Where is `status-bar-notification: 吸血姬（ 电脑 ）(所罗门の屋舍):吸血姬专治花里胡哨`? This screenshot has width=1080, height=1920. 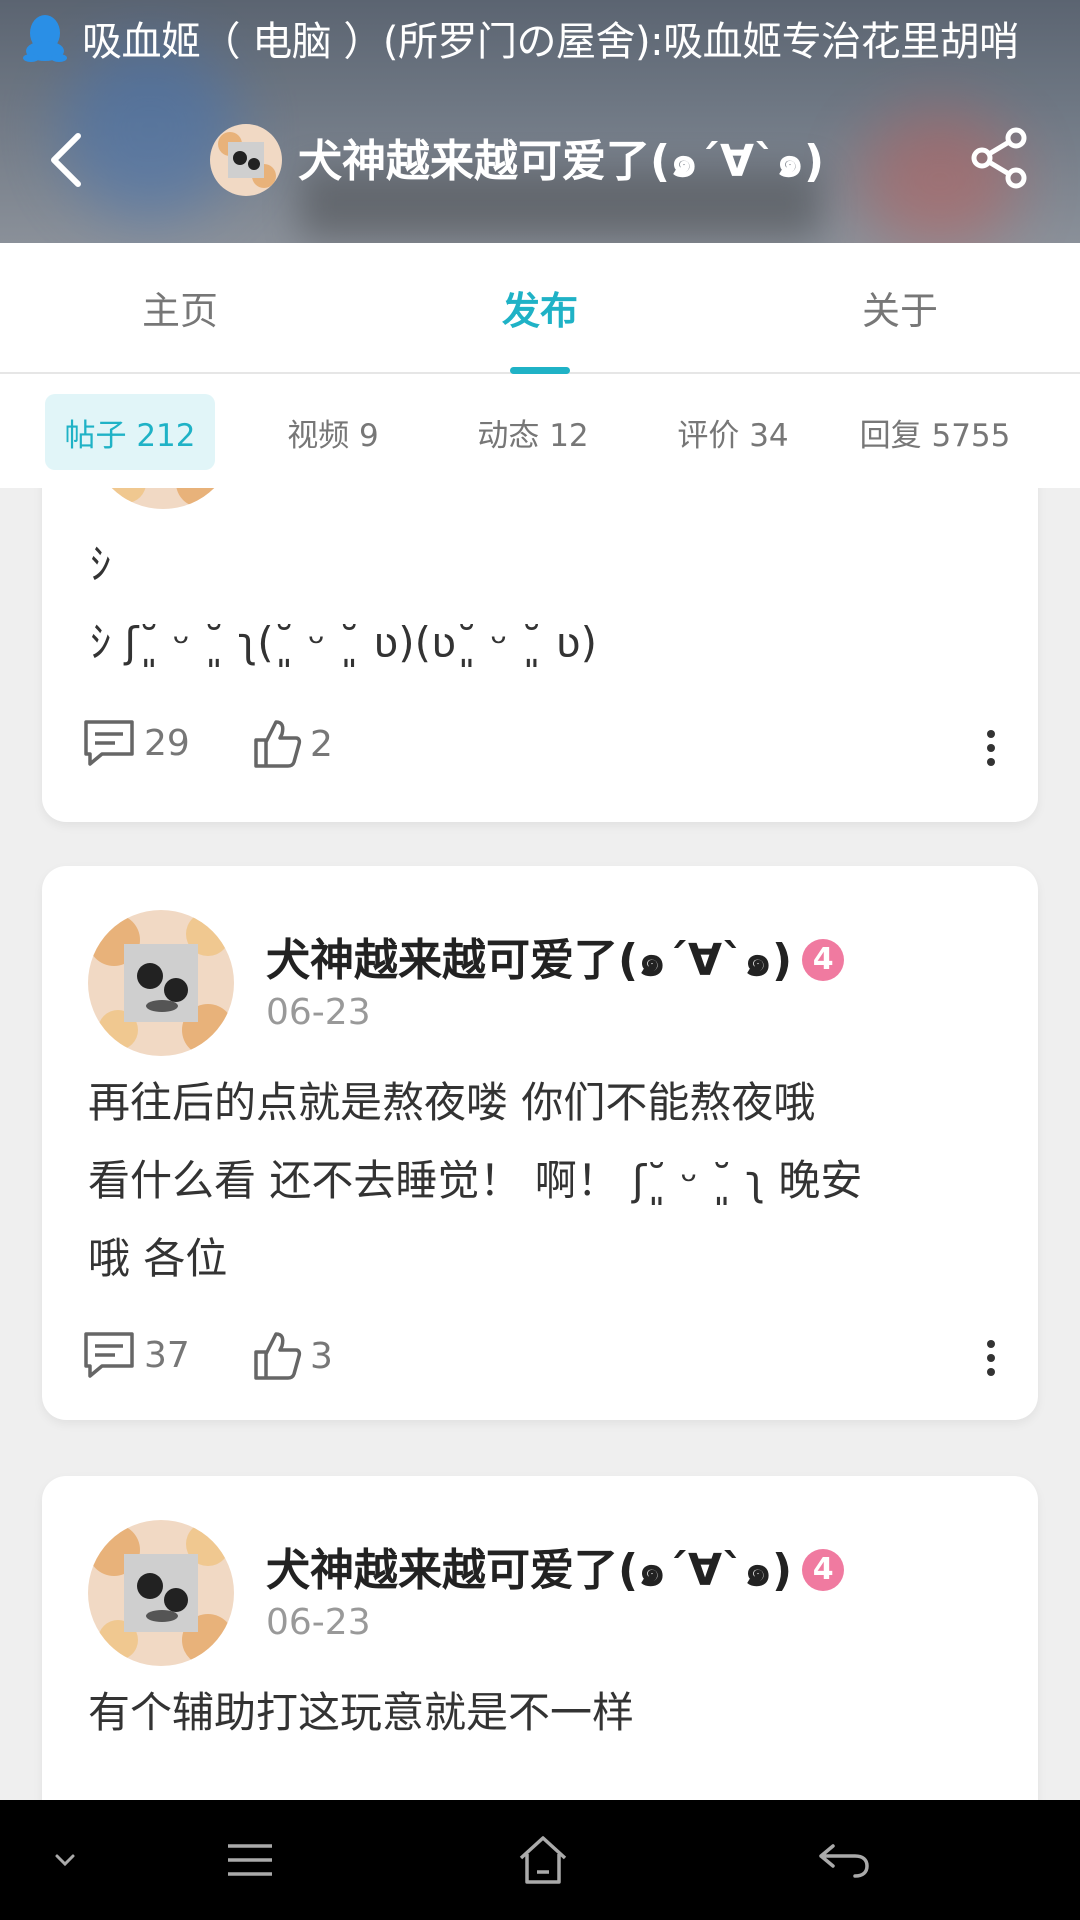 status-bar-notification: 吸血姬（ 电脑 ）(所罗门の屋舍):吸血姬专治花里胡哨 is located at coordinates (520, 38).